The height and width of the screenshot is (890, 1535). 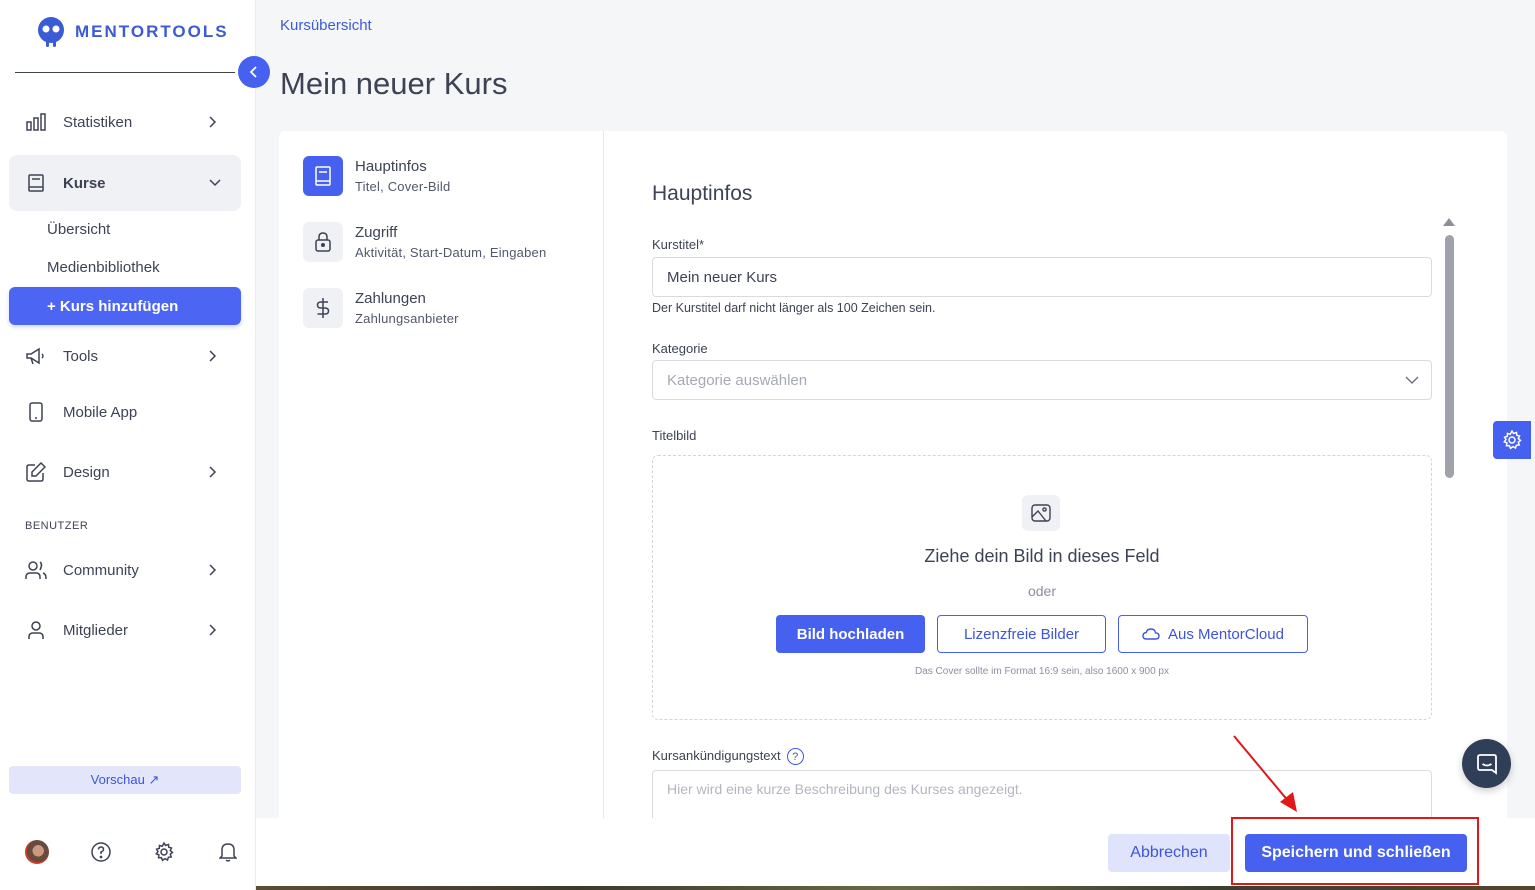 I want to click on image-icon, so click(x=1041, y=513).